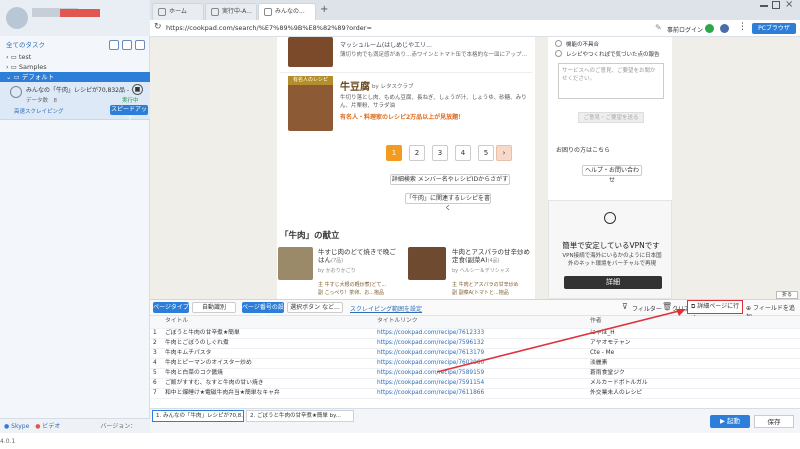  I want to click on row-author: 蒼雨食堂ジク, so click(693, 373).